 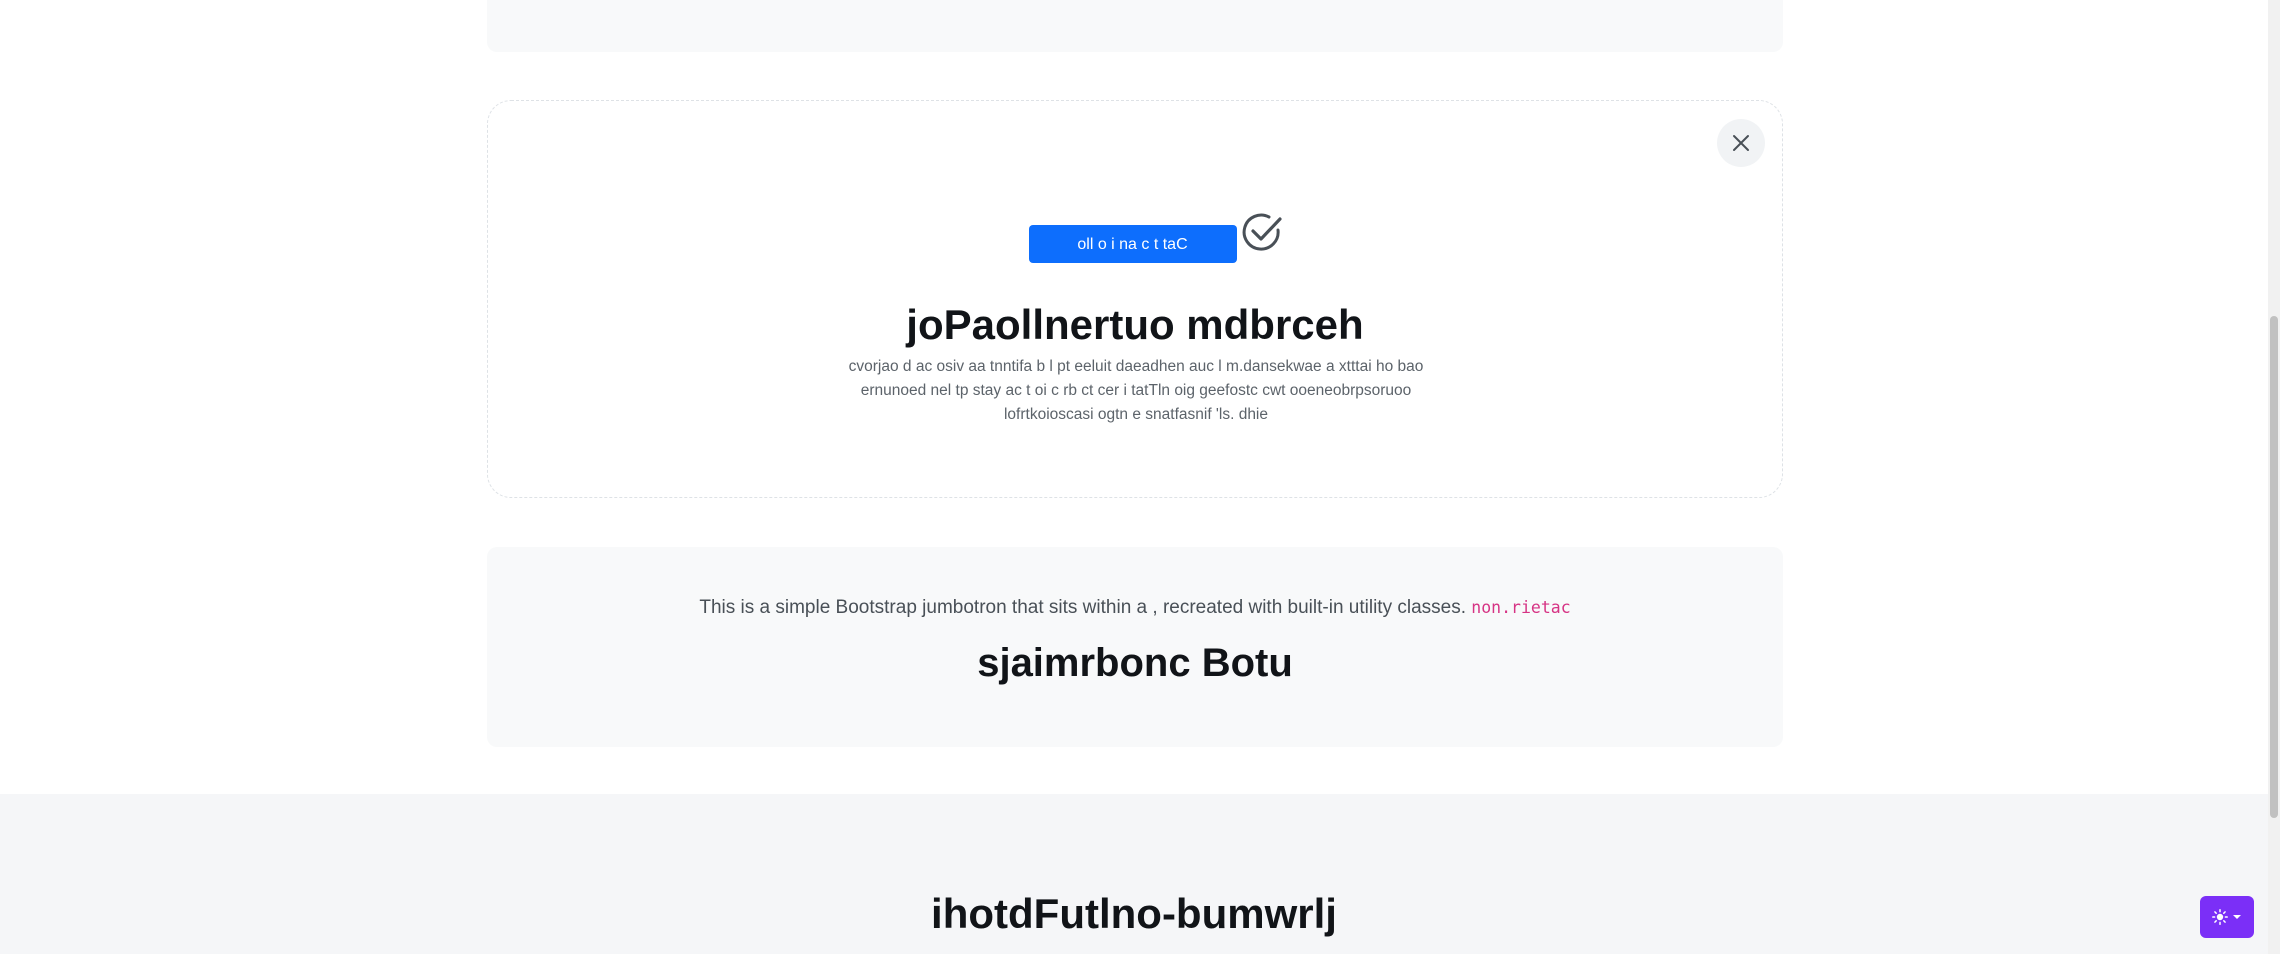 I want to click on jumbotron-code: non.rietac, so click(x=1521, y=607).